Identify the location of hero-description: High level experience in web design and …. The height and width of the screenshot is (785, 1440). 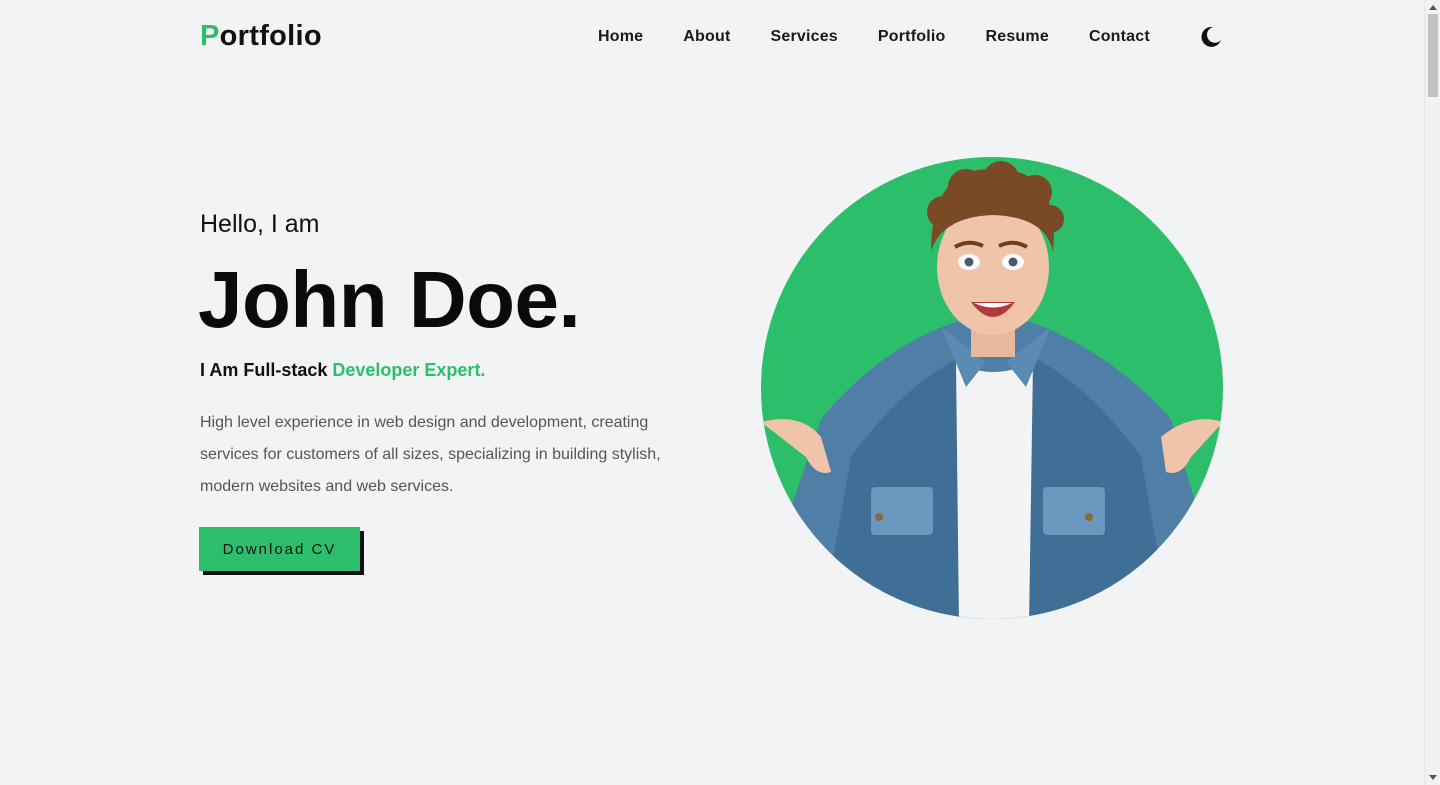
(430, 454).